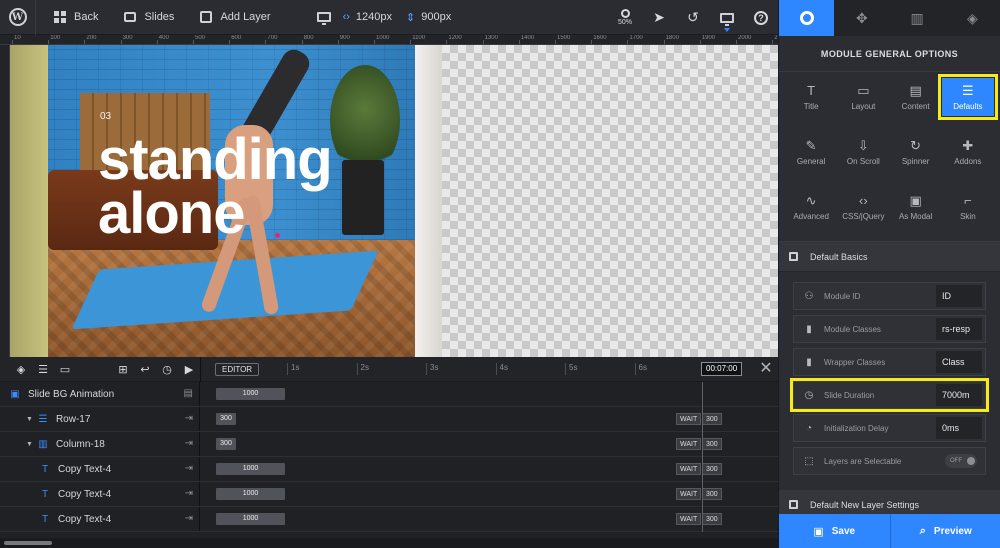 The width and height of the screenshot is (1000, 548). What do you see at coordinates (811, 152) in the screenshot?
I see `option-general: ✎ General` at bounding box center [811, 152].